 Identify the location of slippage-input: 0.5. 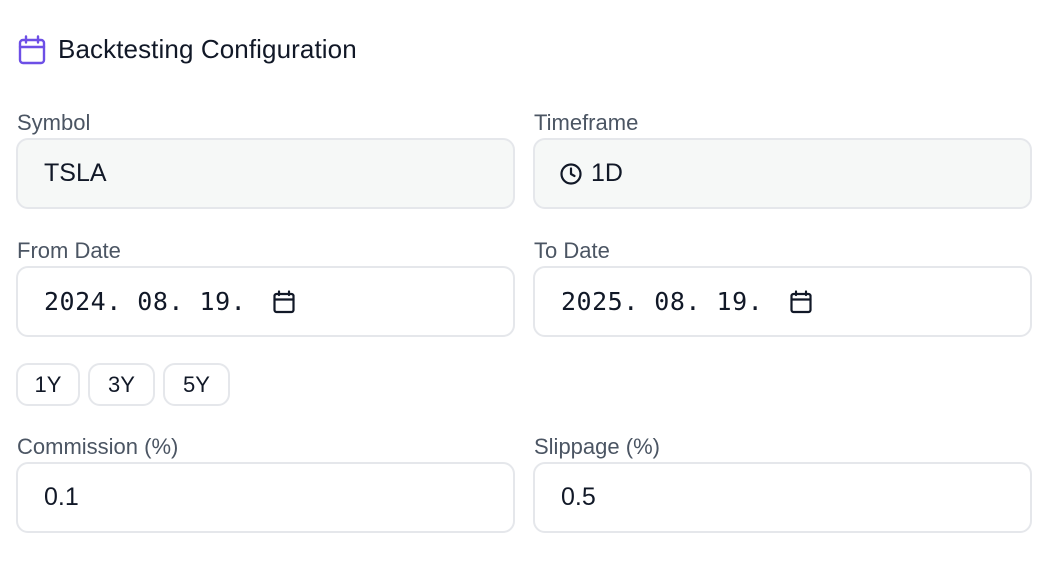
(782, 497).